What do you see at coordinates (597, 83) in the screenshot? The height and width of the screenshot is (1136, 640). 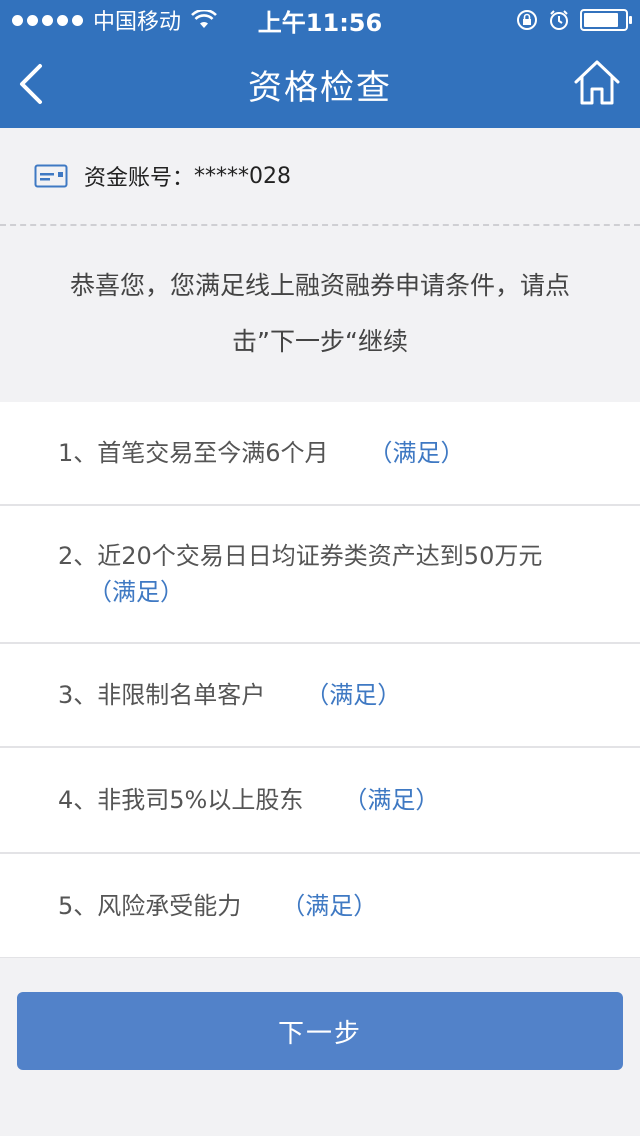 I see `home-icon` at bounding box center [597, 83].